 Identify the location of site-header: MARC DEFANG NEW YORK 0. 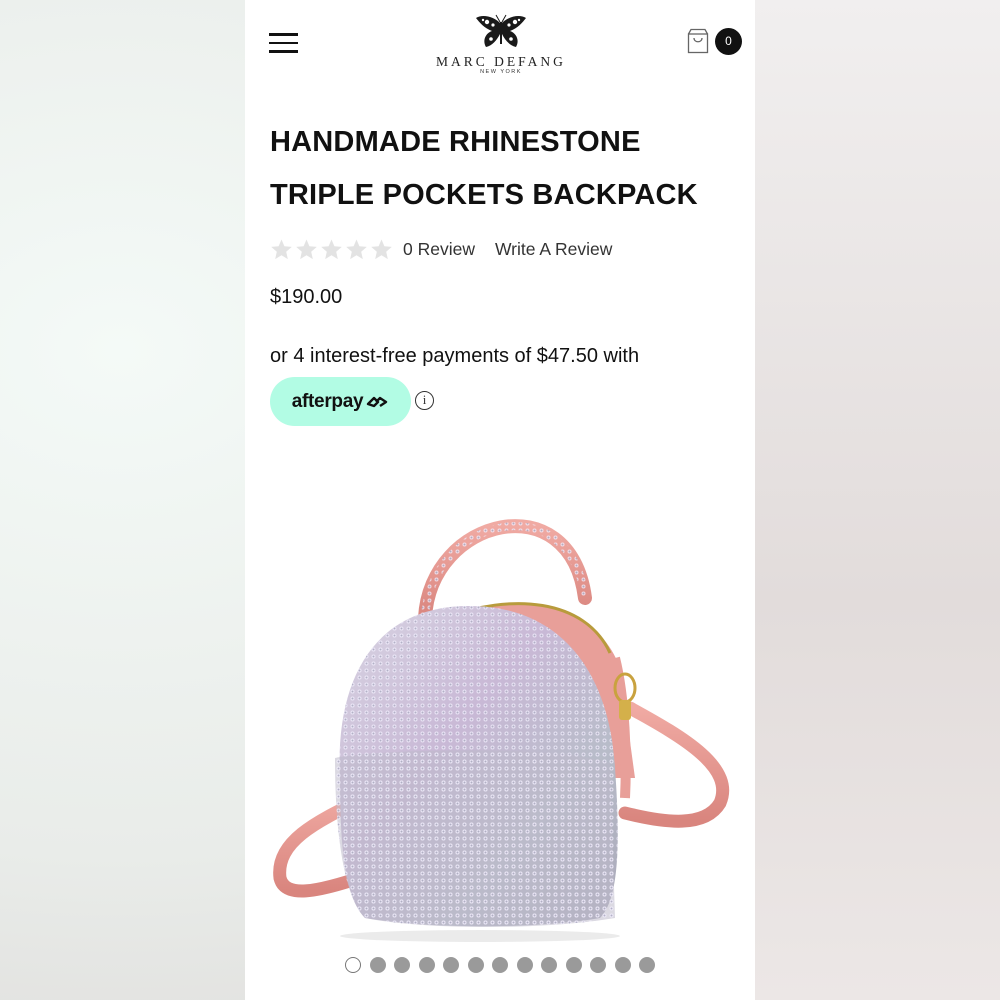
(500, 47).